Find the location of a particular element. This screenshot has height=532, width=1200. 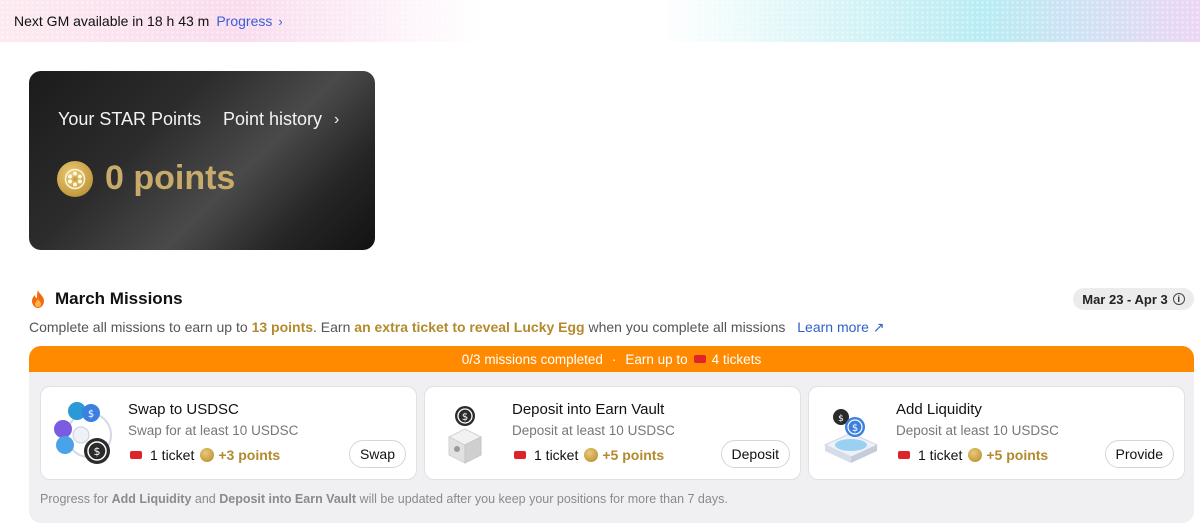

desc-points: 13 points is located at coordinates (282, 327).